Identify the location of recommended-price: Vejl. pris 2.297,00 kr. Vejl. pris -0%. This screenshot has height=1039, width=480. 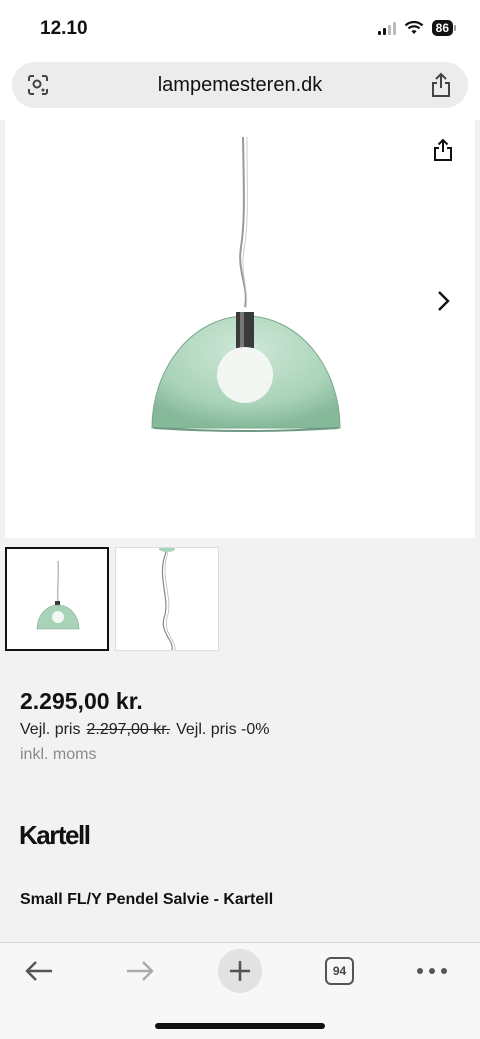
(144, 730).